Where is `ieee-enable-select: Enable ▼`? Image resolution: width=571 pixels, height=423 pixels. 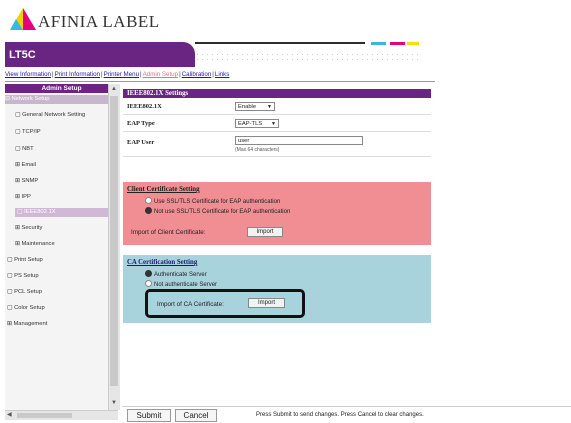 ieee-enable-select: Enable ▼ is located at coordinates (255, 106).